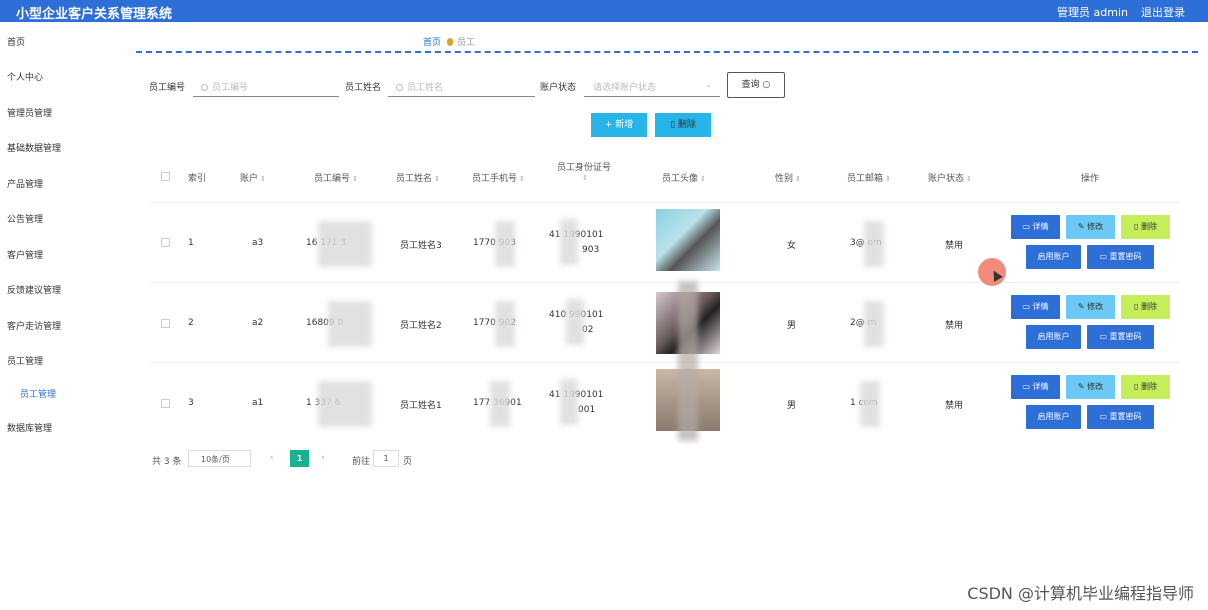 Image resolution: width=1208 pixels, height=610 pixels. What do you see at coordinates (25, 76) in the screenshot?
I see `sidebar-item-profile: 个人中心` at bounding box center [25, 76].